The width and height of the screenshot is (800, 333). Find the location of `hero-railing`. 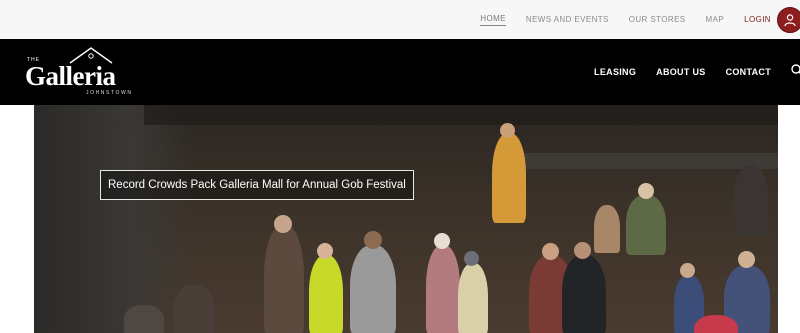

hero-railing is located at coordinates (646, 161).